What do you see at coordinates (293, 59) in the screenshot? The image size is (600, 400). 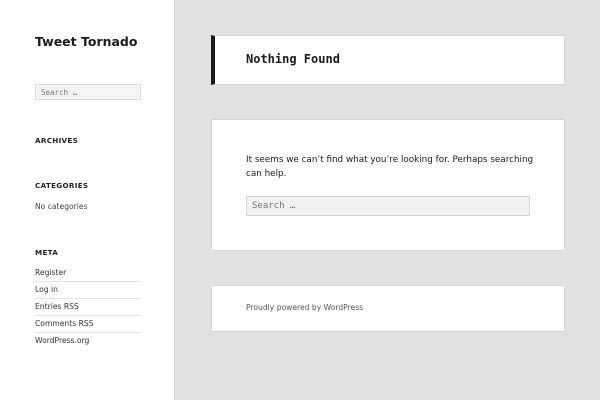 I see `page-title: Nothing Found` at bounding box center [293, 59].